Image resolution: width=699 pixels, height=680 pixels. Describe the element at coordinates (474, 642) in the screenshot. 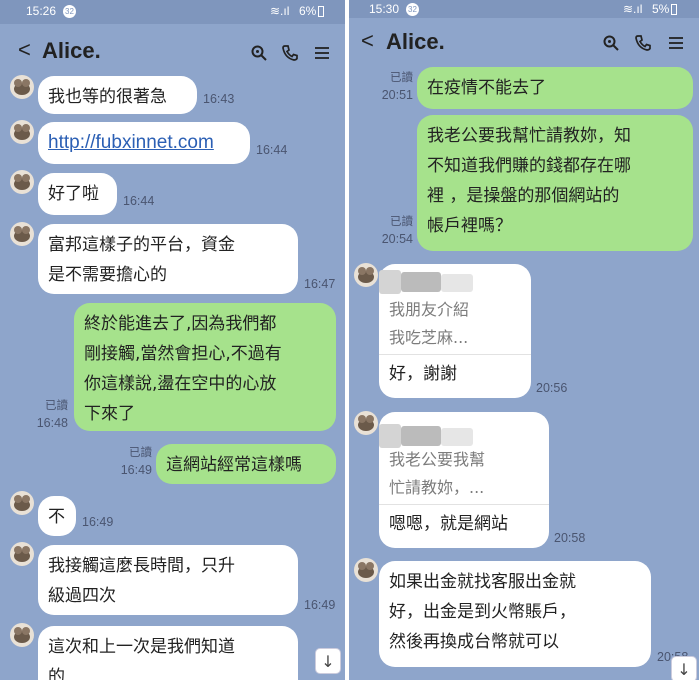

I see `message-line: 然後再換成台幣就可以` at that location.